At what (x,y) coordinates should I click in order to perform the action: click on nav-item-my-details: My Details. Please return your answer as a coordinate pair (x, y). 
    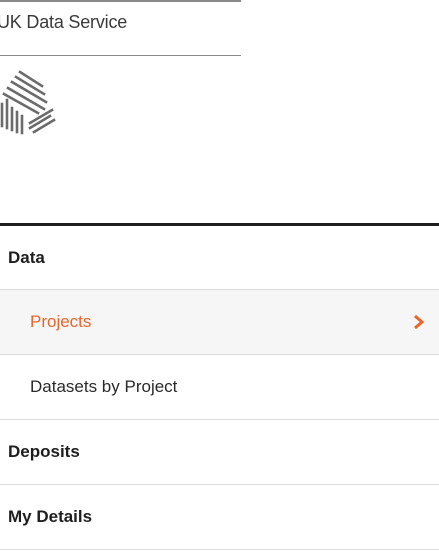
    Looking at the image, I should click on (219, 517).